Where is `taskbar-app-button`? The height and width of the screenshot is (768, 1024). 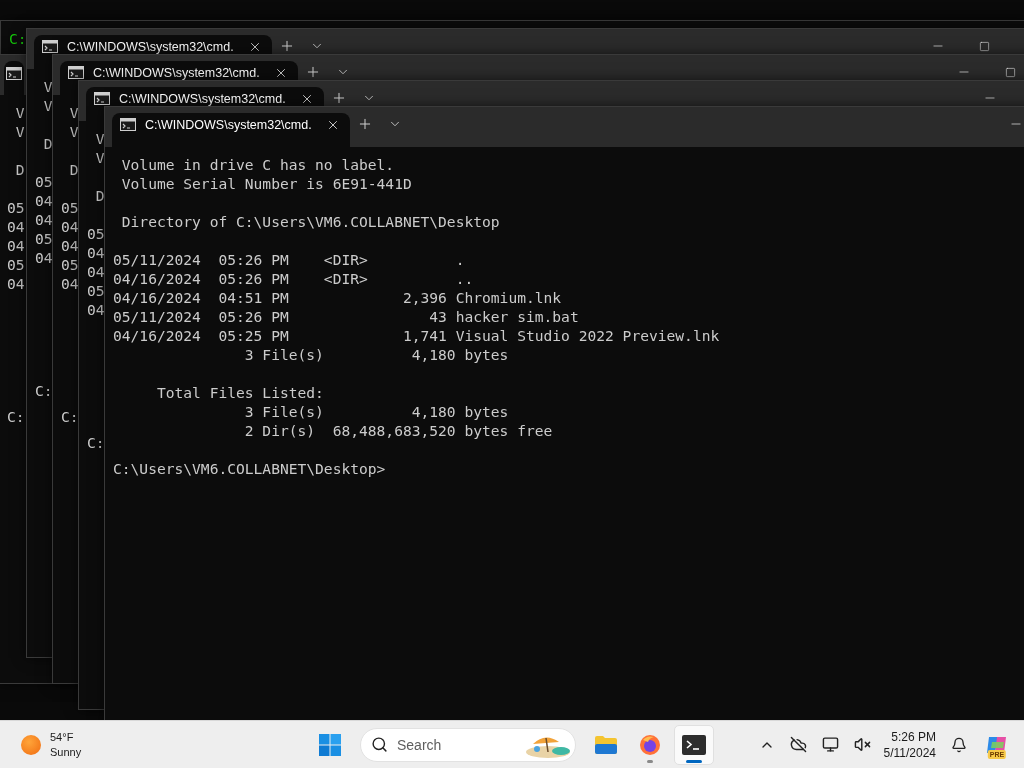
taskbar-app-button is located at coordinates (694, 744).